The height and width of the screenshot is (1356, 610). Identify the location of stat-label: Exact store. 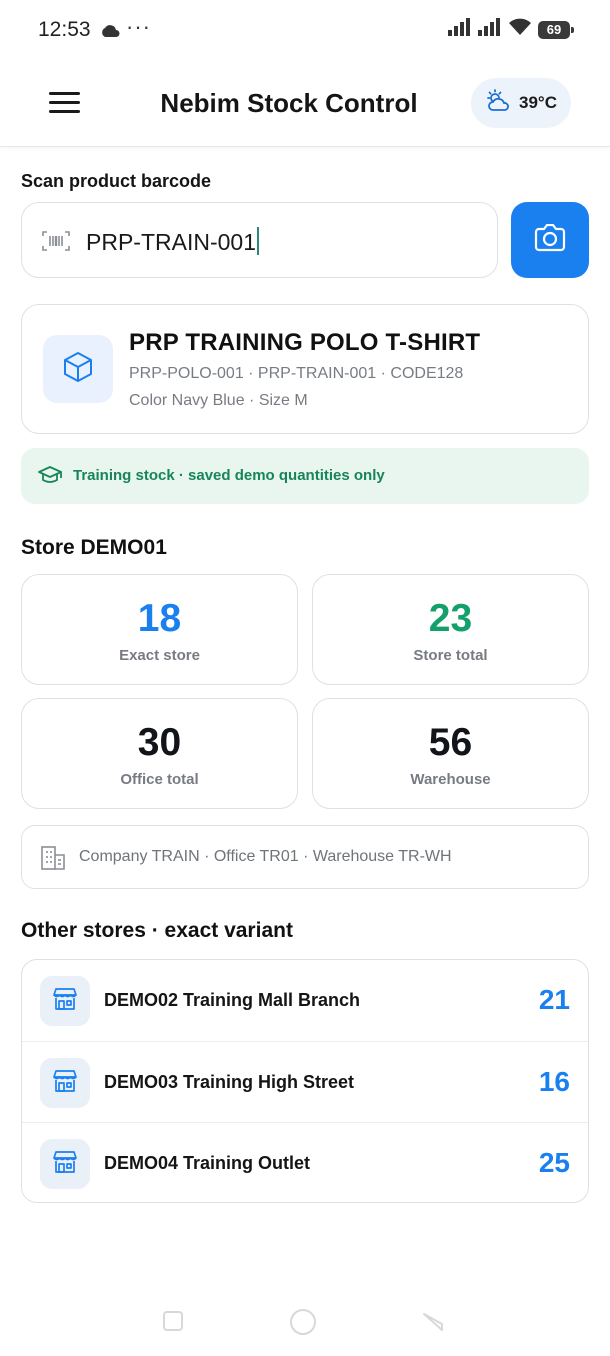
(159, 655).